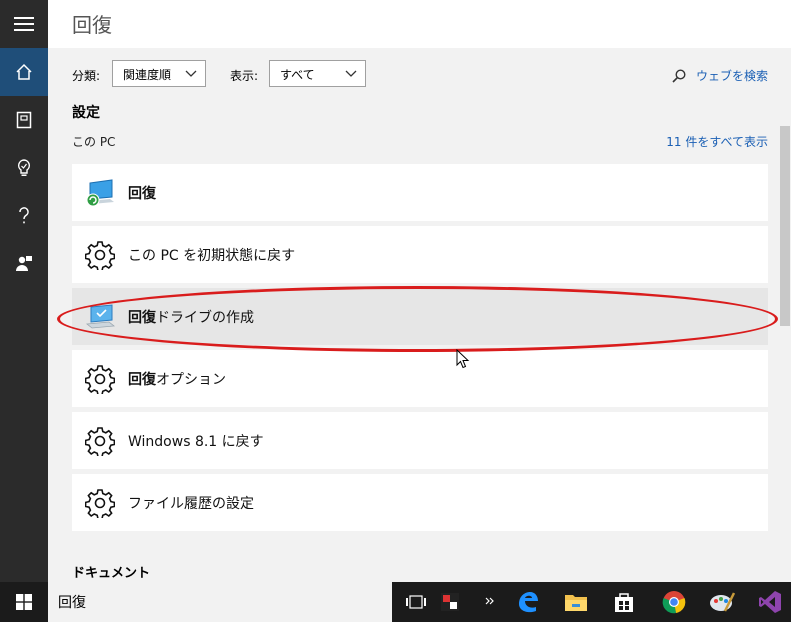  Describe the element at coordinates (419, 24) in the screenshot. I see `cortana-header: 回復` at that location.